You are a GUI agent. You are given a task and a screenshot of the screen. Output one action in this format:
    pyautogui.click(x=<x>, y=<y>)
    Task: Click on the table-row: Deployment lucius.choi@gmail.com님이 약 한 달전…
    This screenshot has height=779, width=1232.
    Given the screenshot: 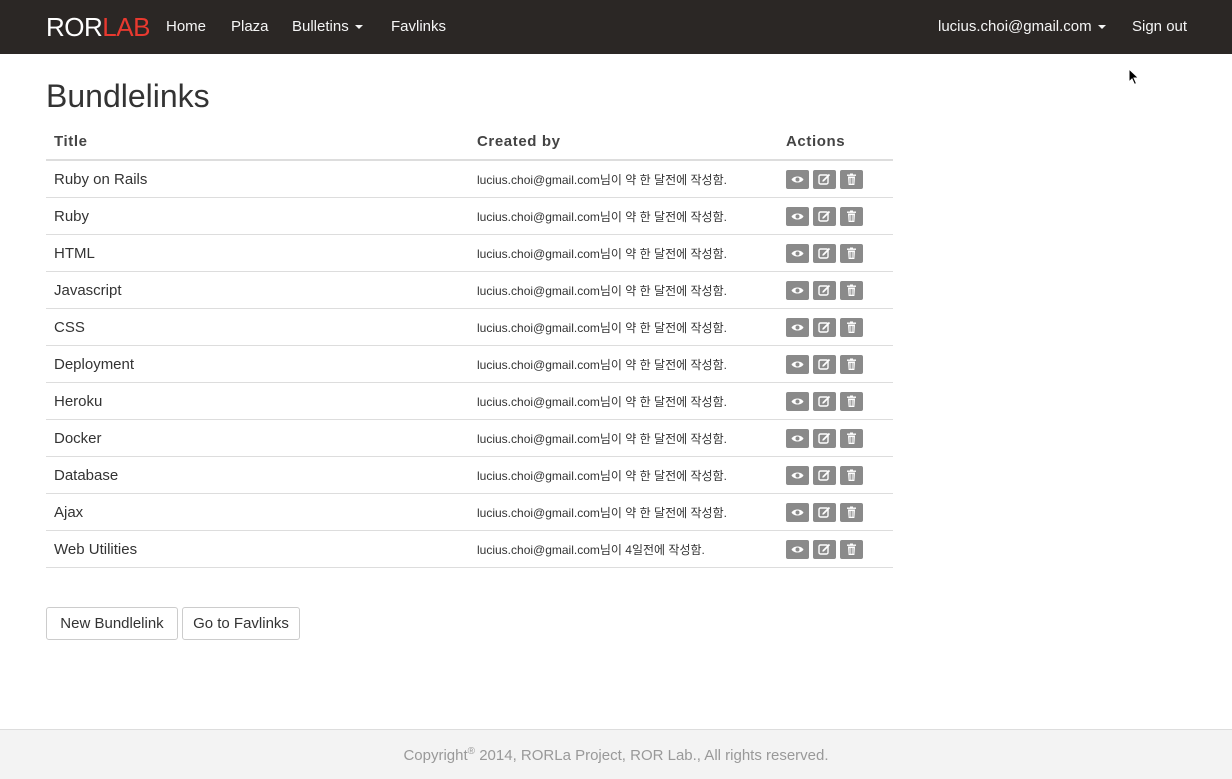 What is the action you would take?
    pyautogui.click(x=469, y=364)
    